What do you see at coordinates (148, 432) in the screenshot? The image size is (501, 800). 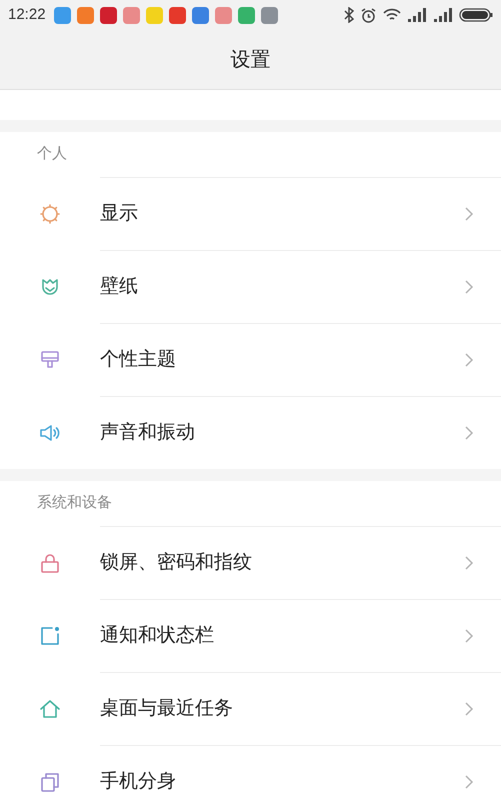 I see `item-label: 声音和振动` at bounding box center [148, 432].